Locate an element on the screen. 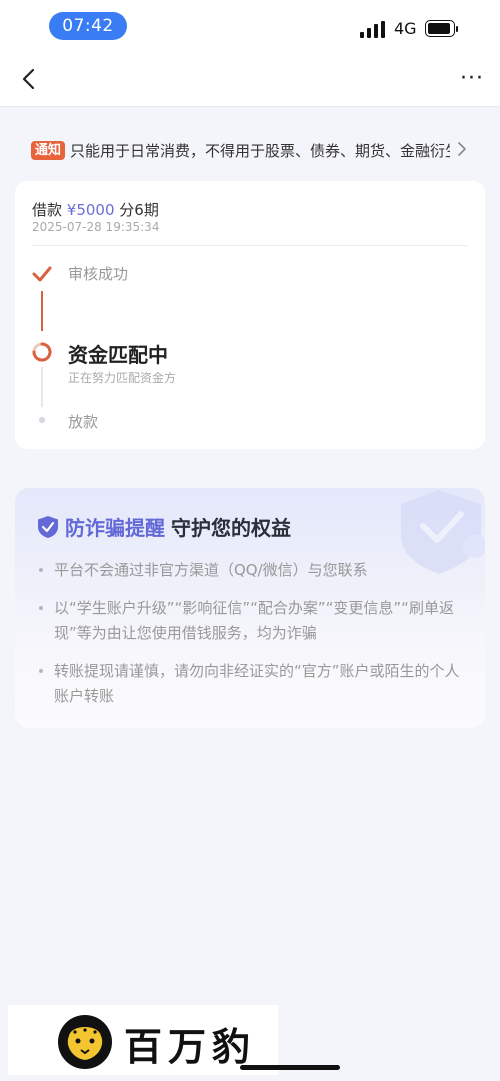 The height and width of the screenshot is (1081, 500). notice-text: 只能用于日常消费，不得用于股票、债券、期货、金融衍生品 is located at coordinates (260, 151).